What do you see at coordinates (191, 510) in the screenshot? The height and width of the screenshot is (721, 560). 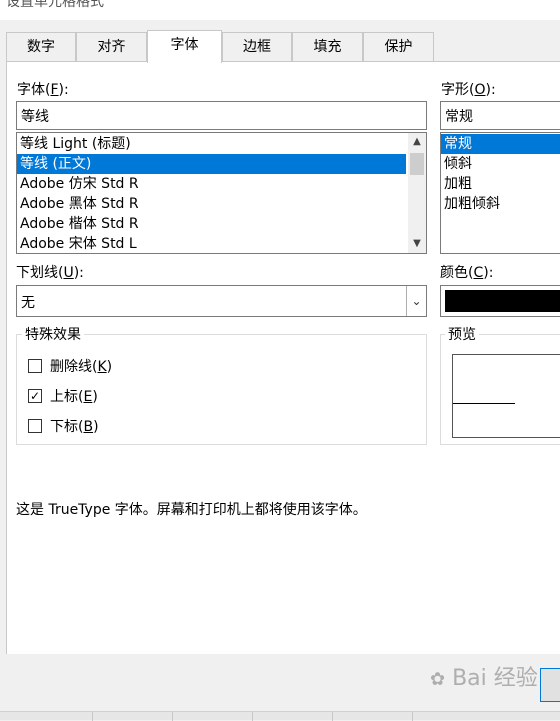 I see `font-description: 这是 TrueType 字体。屏幕和打印机上都将使用该字体。` at bounding box center [191, 510].